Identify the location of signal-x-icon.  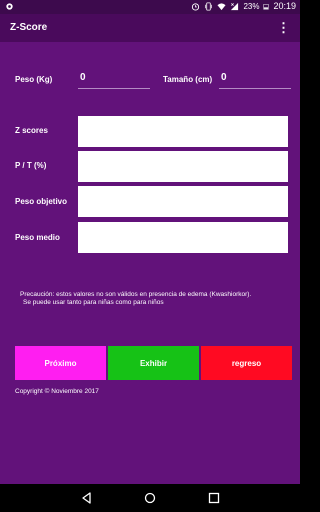
(235, 6).